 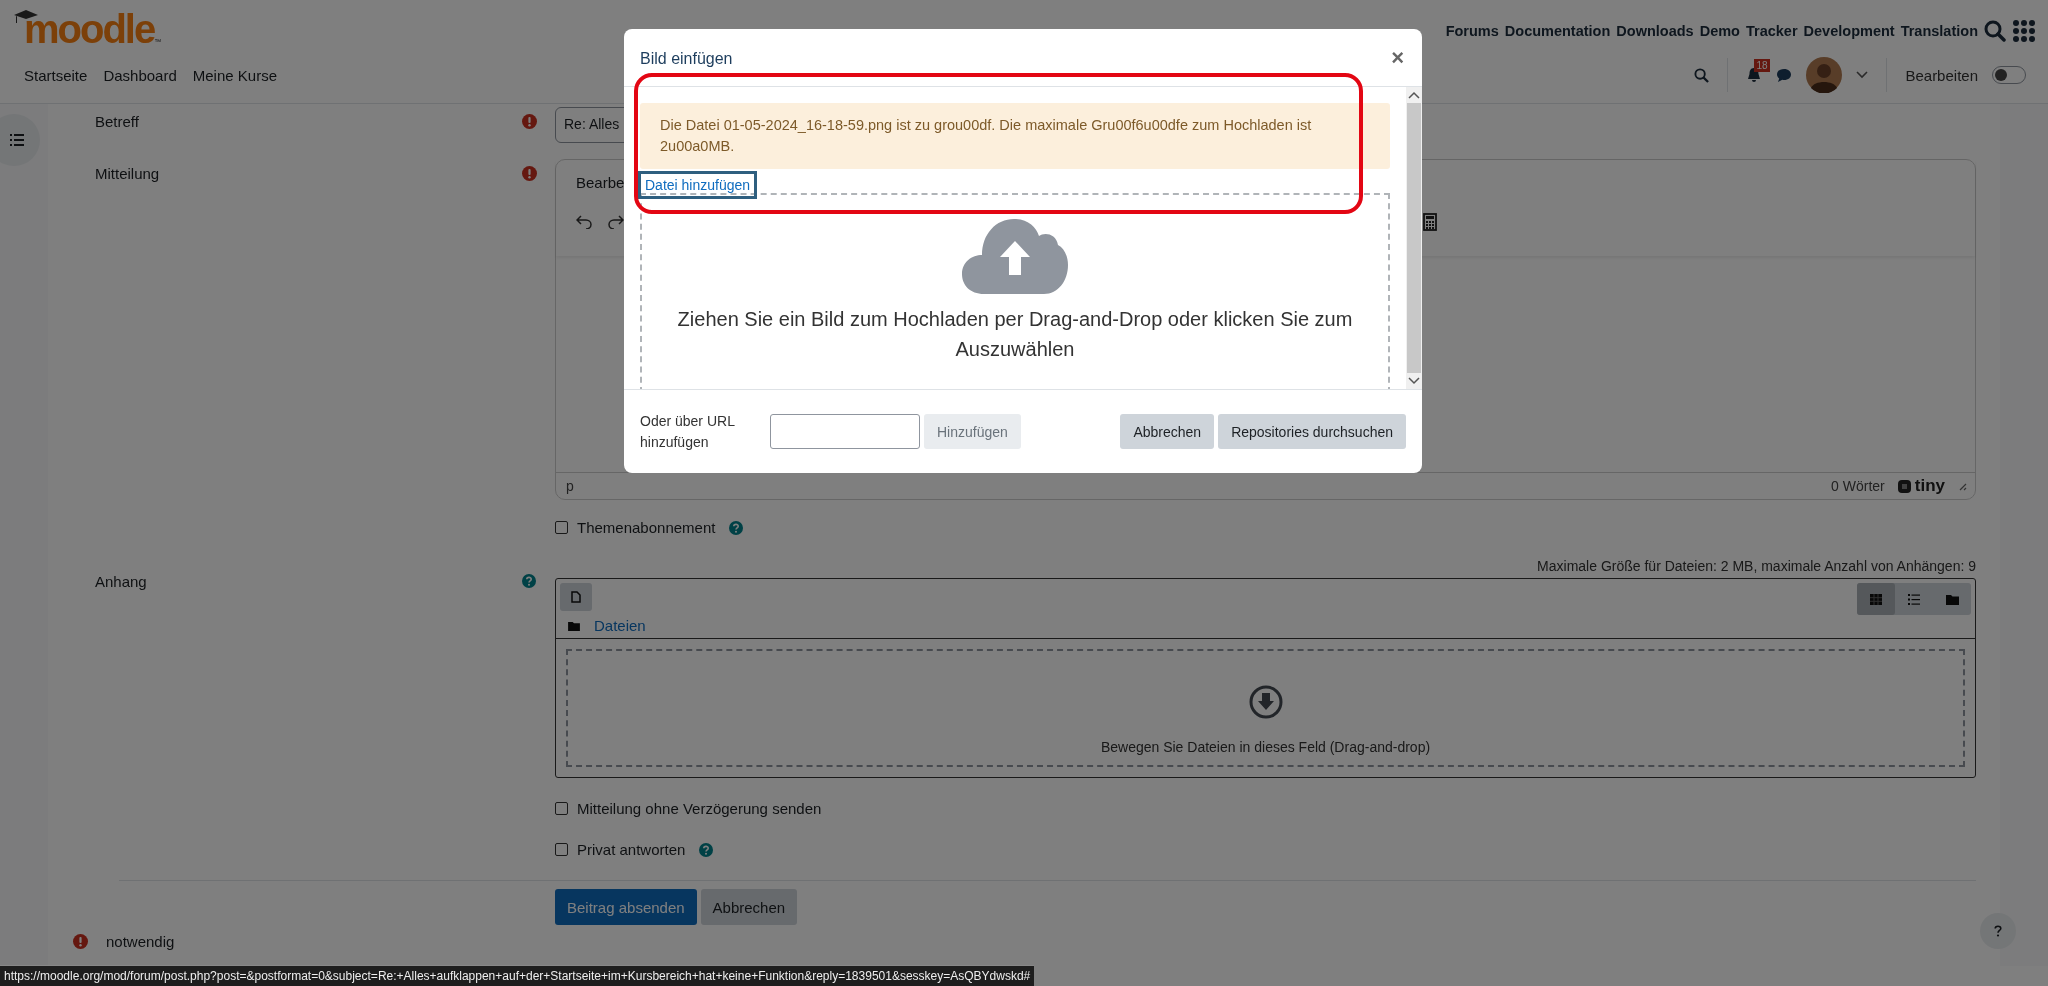 I want to click on field-label: Anhang, so click(x=121, y=581).